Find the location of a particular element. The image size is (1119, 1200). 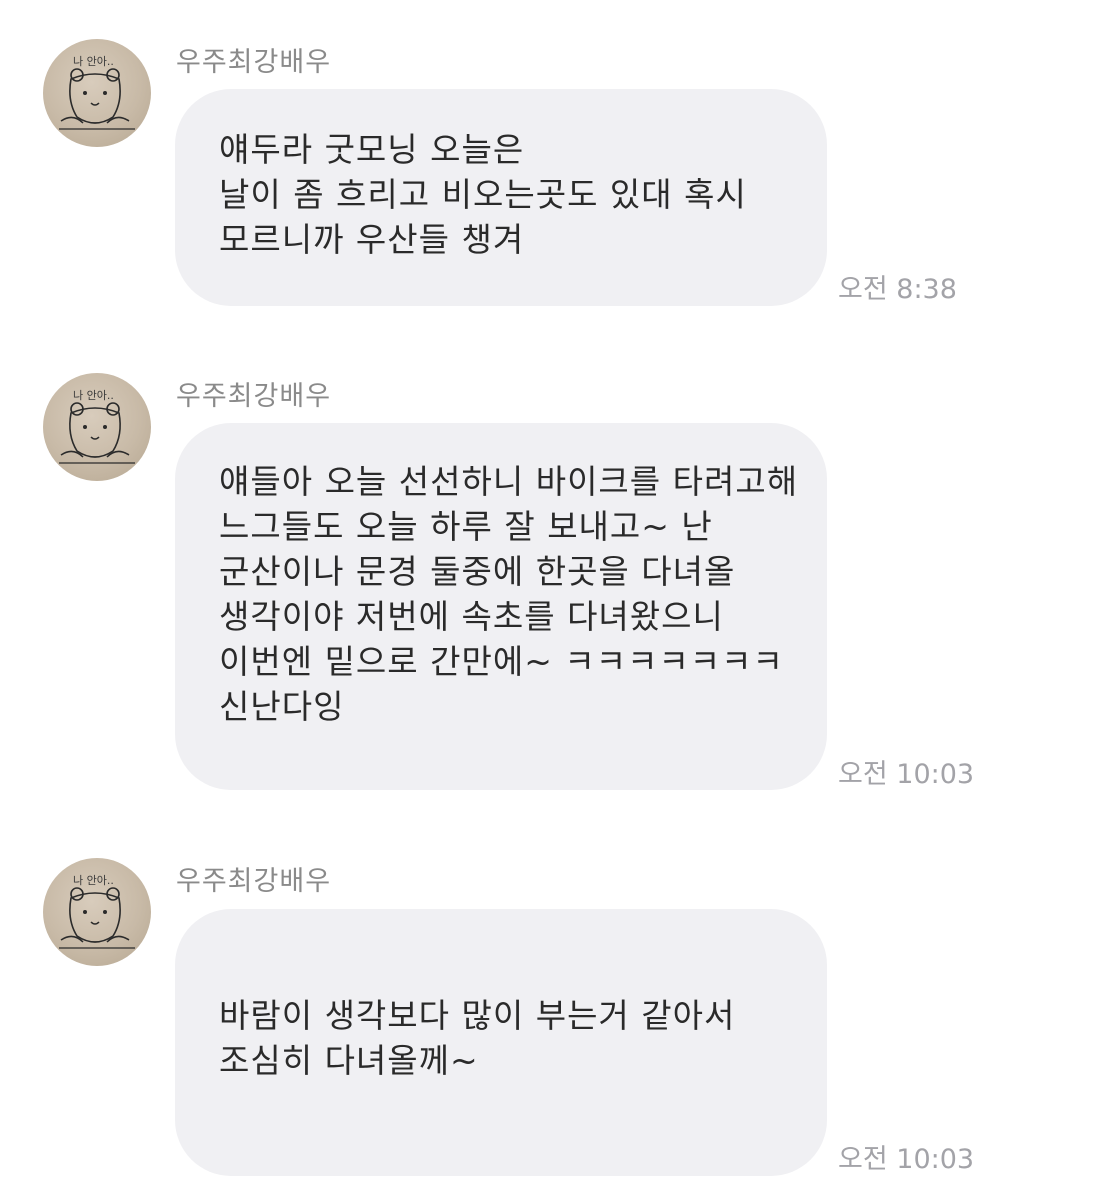

message-line: 바람이 생각보다 많이 부는거 같아서 is located at coordinates (477, 1015).